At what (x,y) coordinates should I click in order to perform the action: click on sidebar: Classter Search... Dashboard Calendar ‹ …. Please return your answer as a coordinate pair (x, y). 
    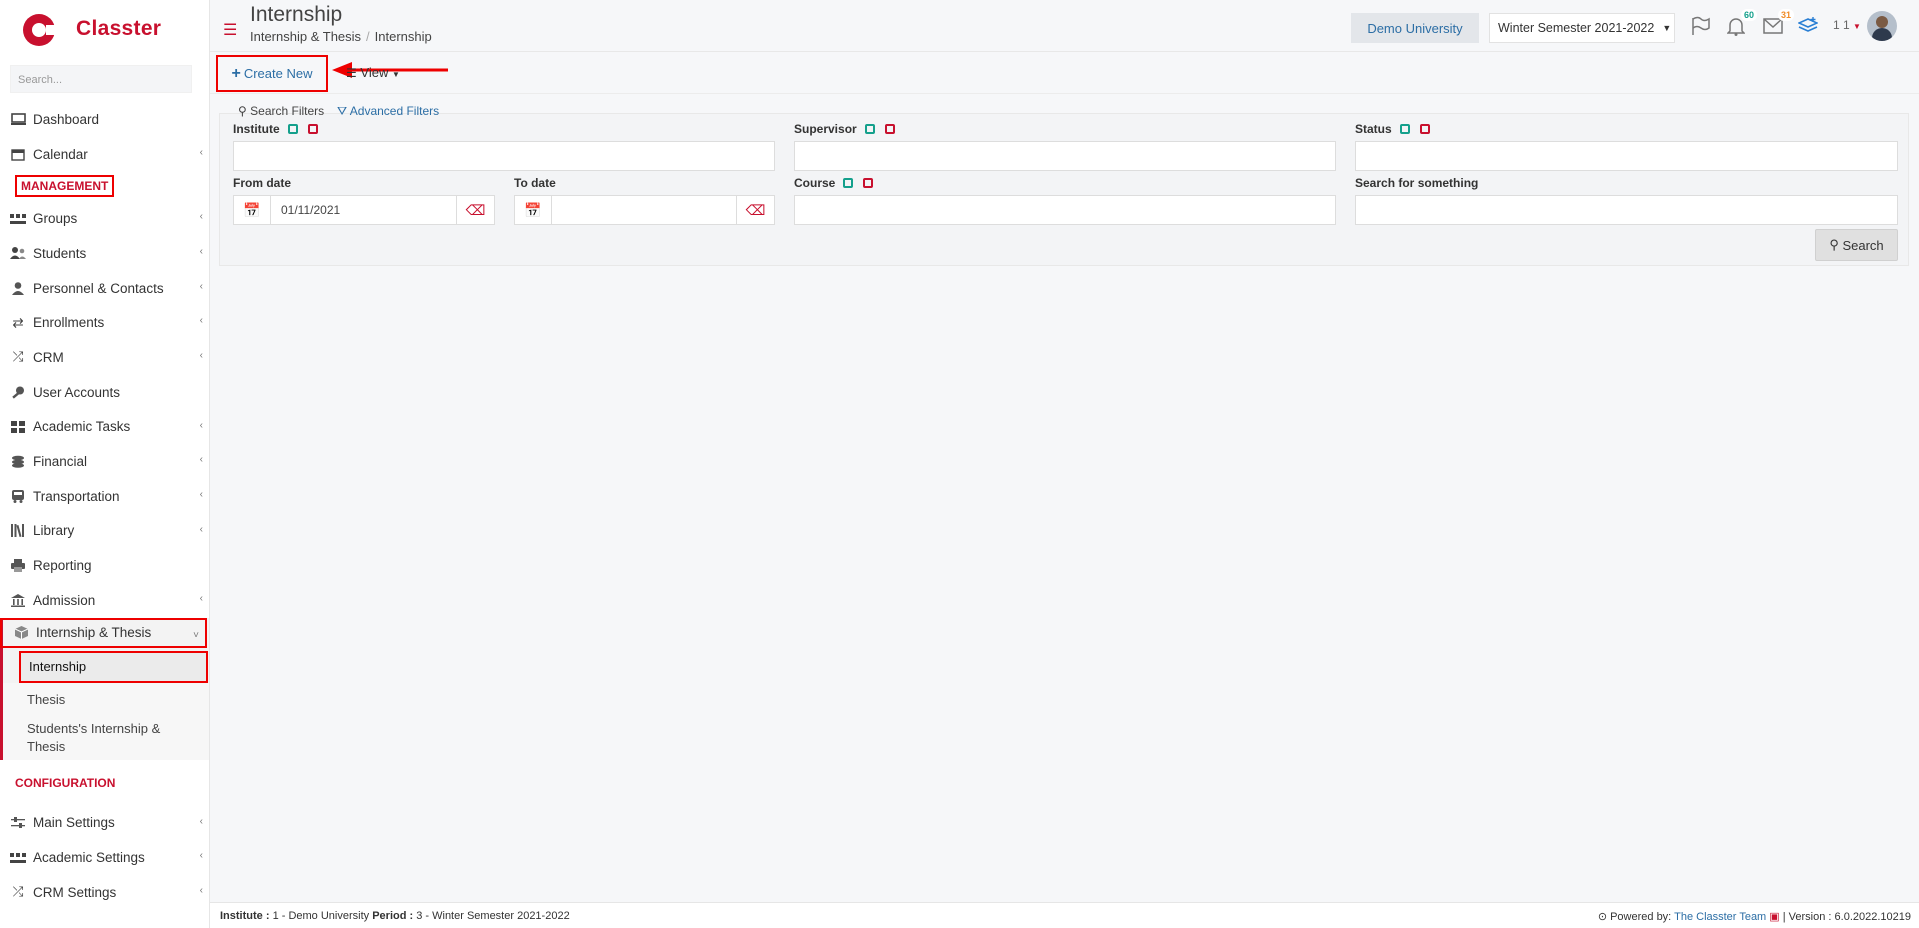
    Looking at the image, I should click on (105, 464).